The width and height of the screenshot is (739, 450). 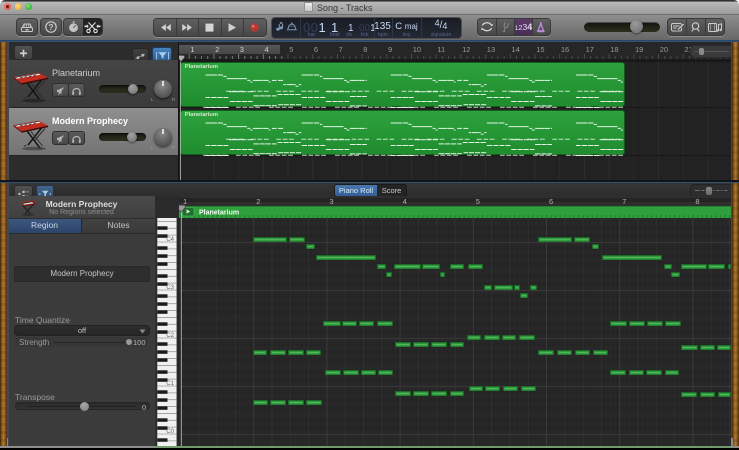 I want to click on svg-text: C3, so click(x=170, y=288).